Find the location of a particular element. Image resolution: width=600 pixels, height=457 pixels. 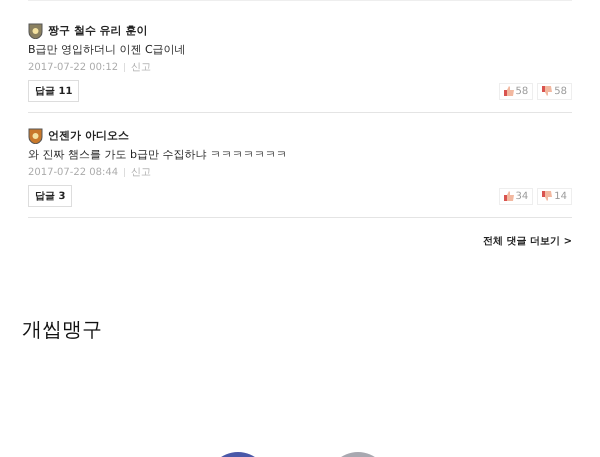

comment-date: 2017-07-22 08:44 is located at coordinates (73, 172).